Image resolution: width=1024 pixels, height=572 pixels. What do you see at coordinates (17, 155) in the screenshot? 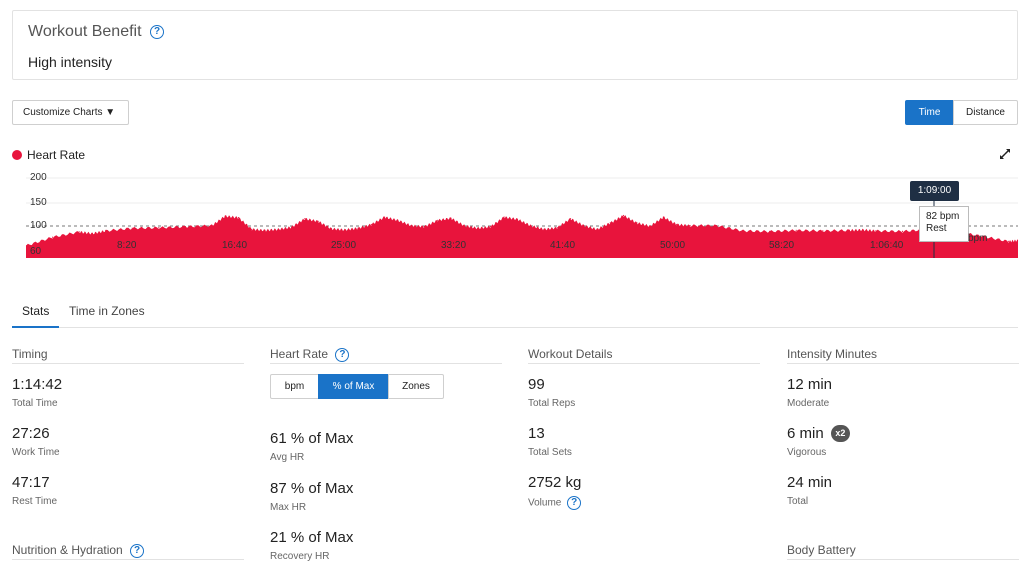
I see `series-dot` at bounding box center [17, 155].